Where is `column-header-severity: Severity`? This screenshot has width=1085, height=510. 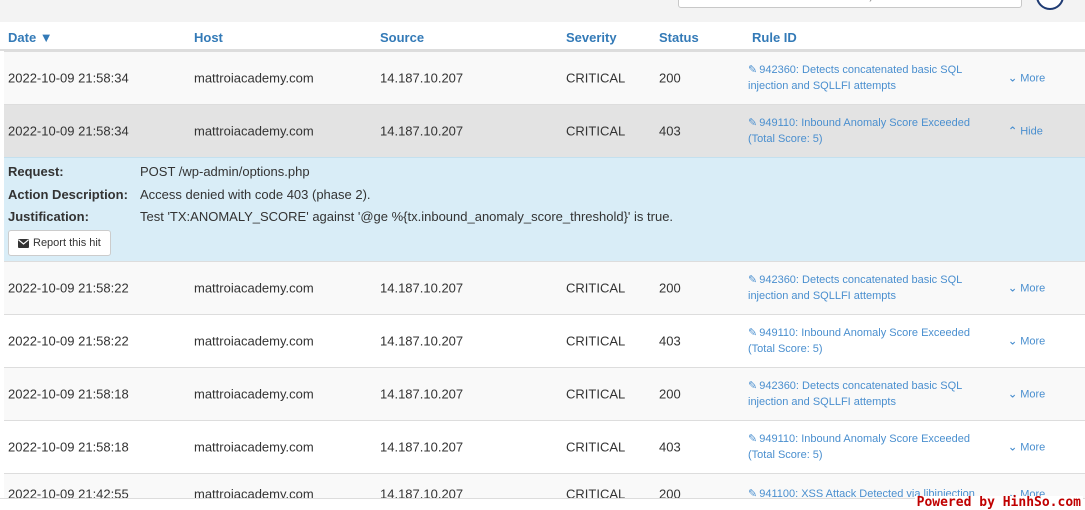 column-header-severity: Severity is located at coordinates (591, 37).